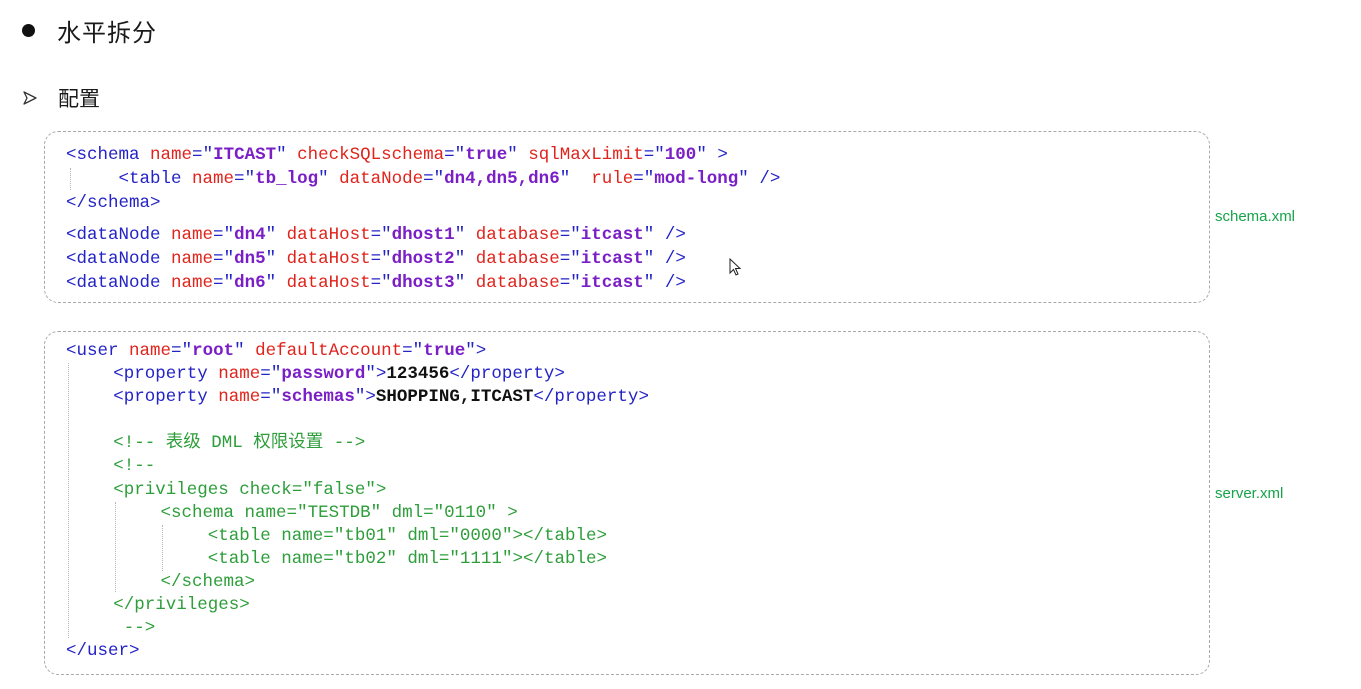 Image resolution: width=1361 pixels, height=689 pixels. What do you see at coordinates (160, 374) in the screenshot?
I see `code-token: <property` at bounding box center [160, 374].